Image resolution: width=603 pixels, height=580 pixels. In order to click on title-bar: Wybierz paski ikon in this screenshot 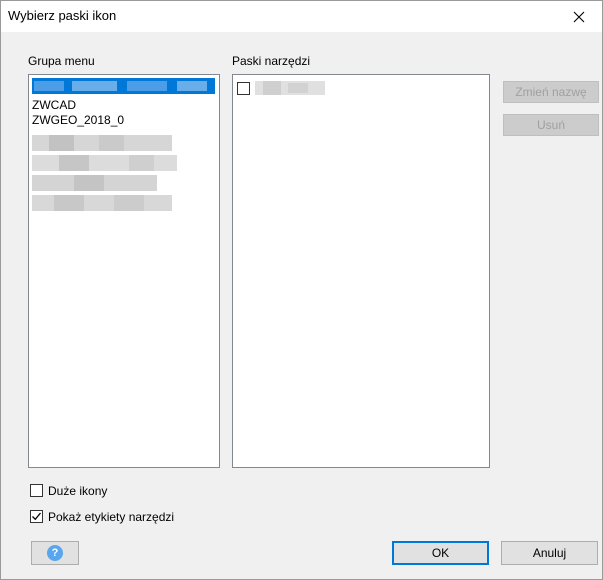, I will do `click(301, 16)`.